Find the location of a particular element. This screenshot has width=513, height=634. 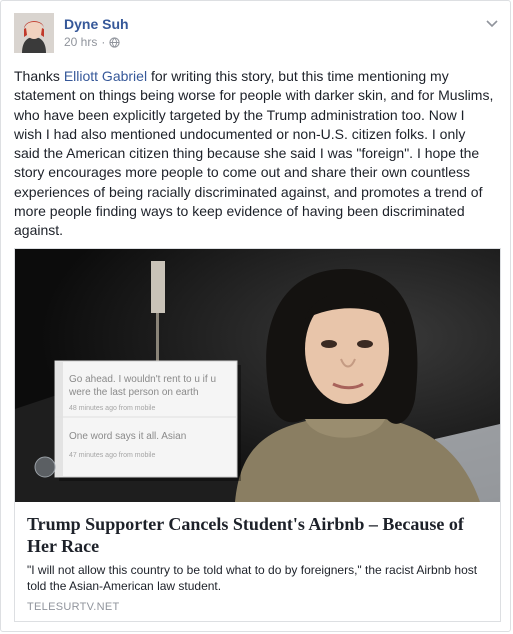

screenshot-message-2: One word says it all. Asian is located at coordinates (127, 436).